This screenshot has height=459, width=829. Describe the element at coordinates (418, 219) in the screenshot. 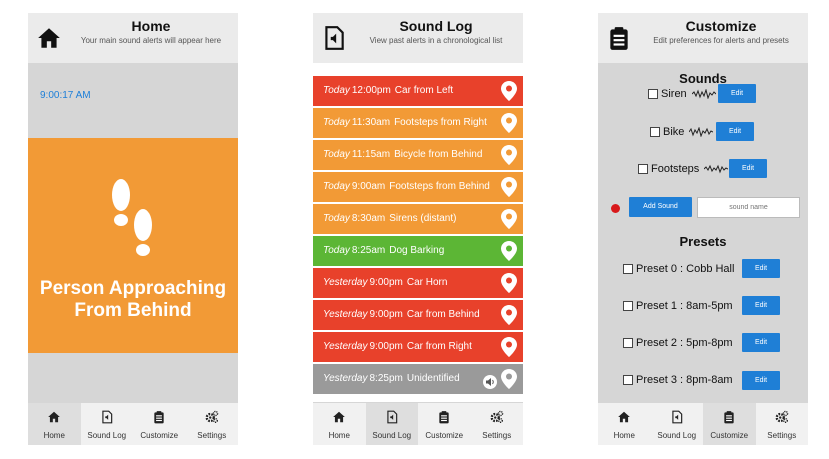

I see `sound-log-entry: Today 8:30am Sirens (distant)` at that location.